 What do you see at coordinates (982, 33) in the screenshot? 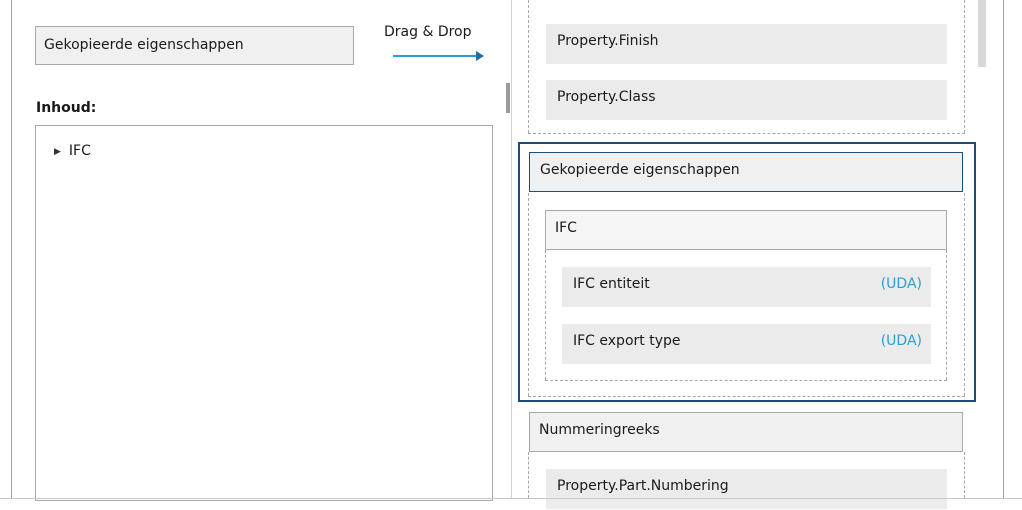
I see `scrollbar-thumb` at bounding box center [982, 33].